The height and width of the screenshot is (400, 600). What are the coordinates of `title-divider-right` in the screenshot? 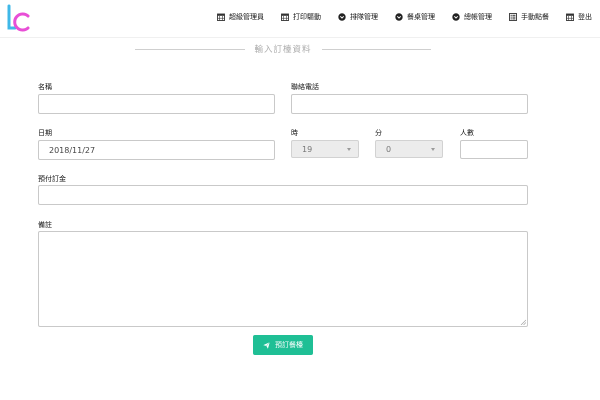 It's located at (376, 49).